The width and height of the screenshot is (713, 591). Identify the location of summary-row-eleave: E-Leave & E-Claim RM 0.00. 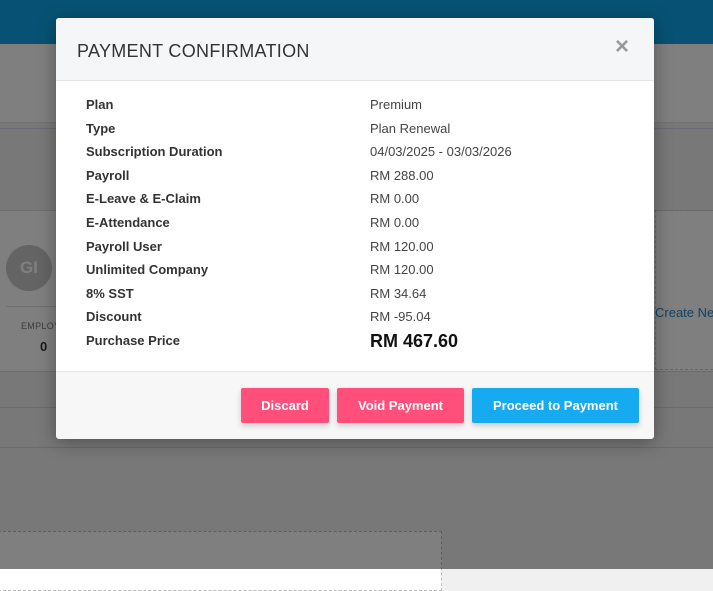
(356, 203).